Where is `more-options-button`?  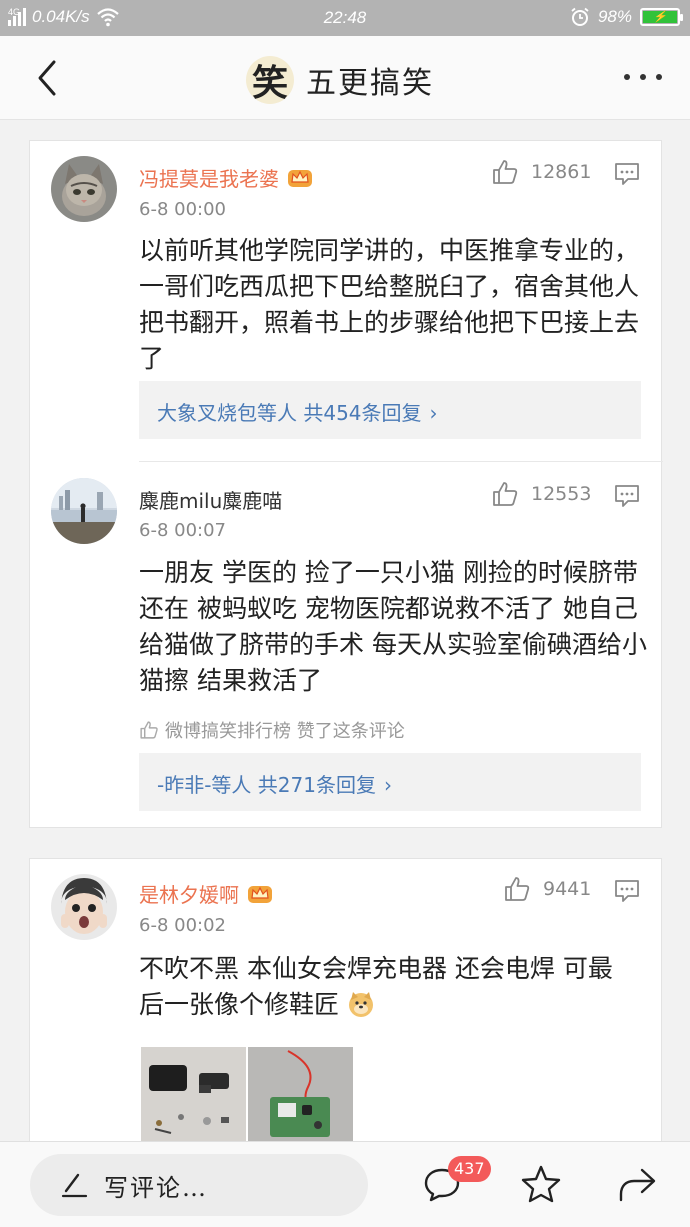
more-options-button is located at coordinates (643, 77).